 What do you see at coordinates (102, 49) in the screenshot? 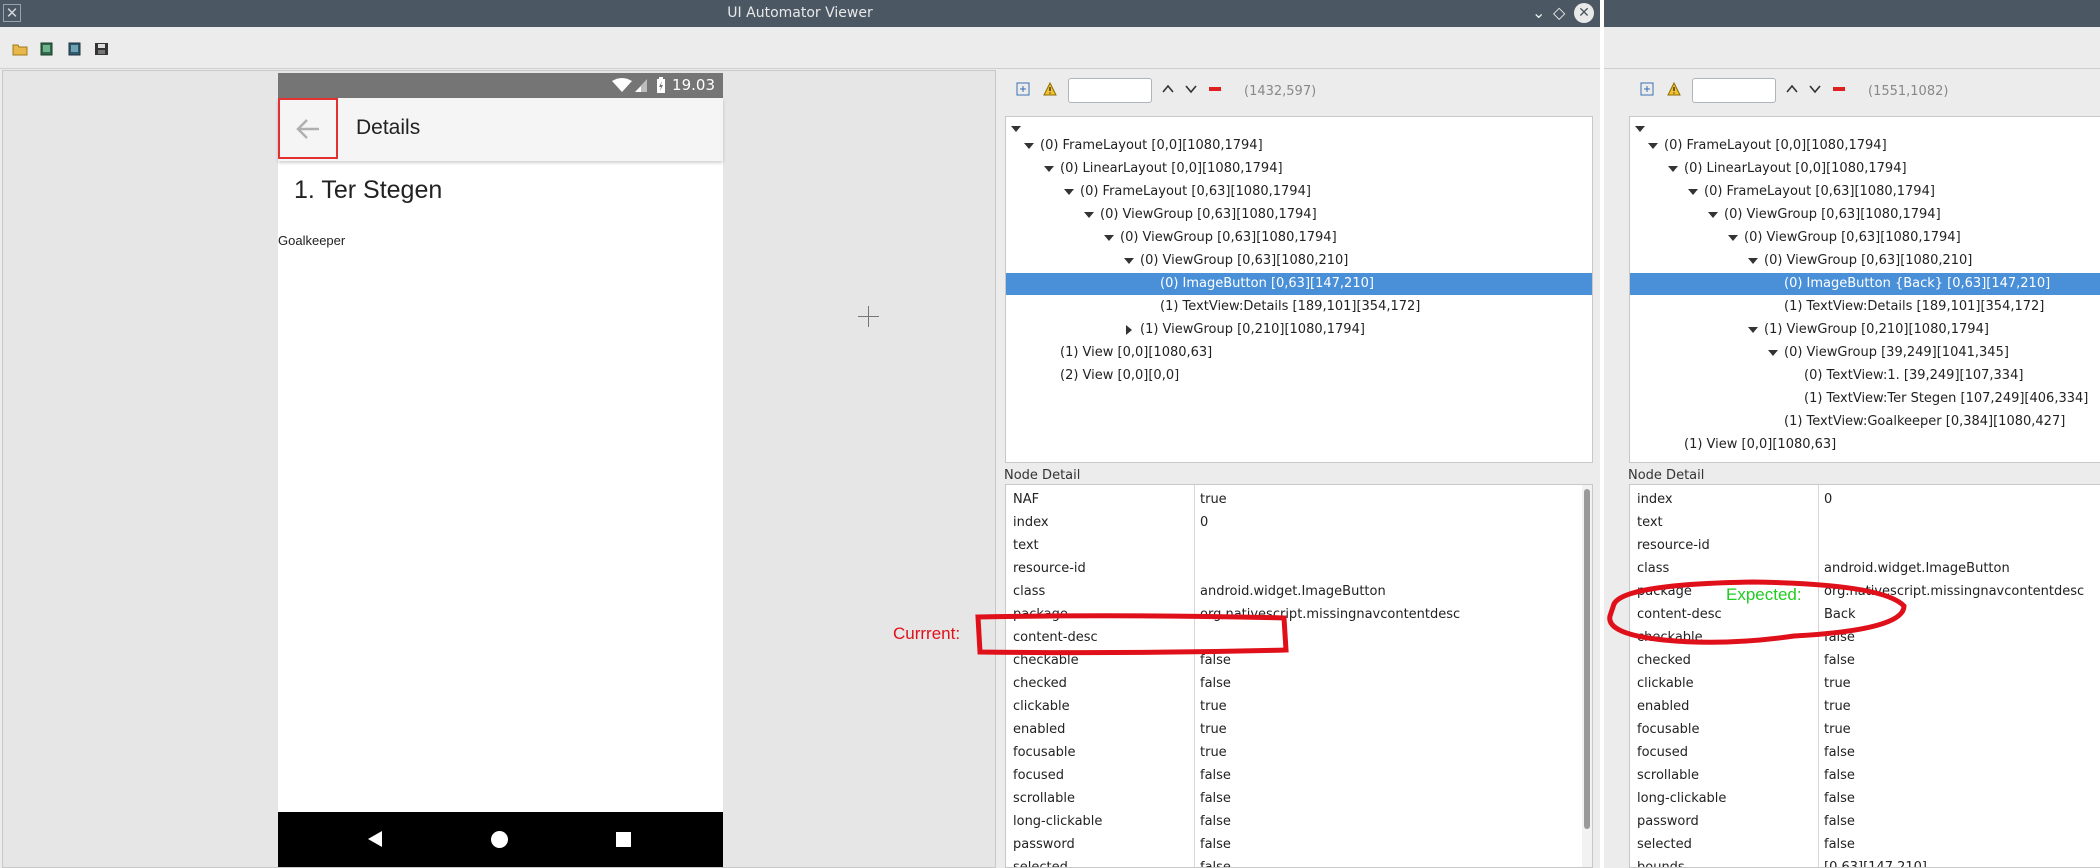
I see `save-icon` at bounding box center [102, 49].